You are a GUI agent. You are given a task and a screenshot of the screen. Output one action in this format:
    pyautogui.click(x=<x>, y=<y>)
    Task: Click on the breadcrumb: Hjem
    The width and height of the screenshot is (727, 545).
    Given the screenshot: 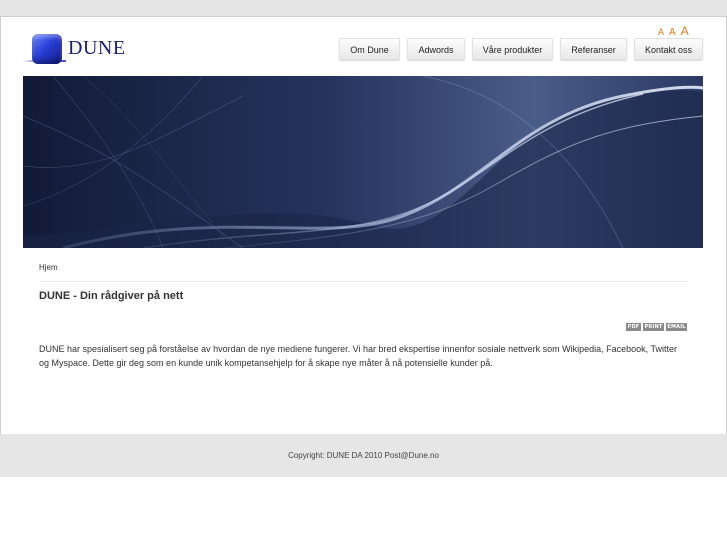 What is the action you would take?
    pyautogui.click(x=48, y=267)
    